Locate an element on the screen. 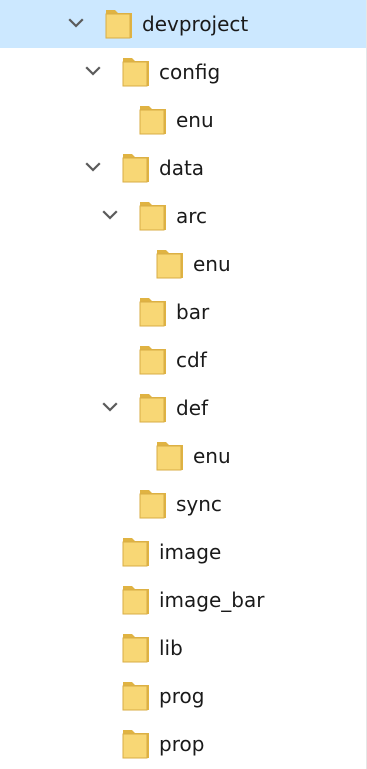 The image size is (367, 769). tree-item-cdf: cdf is located at coordinates (183, 360).